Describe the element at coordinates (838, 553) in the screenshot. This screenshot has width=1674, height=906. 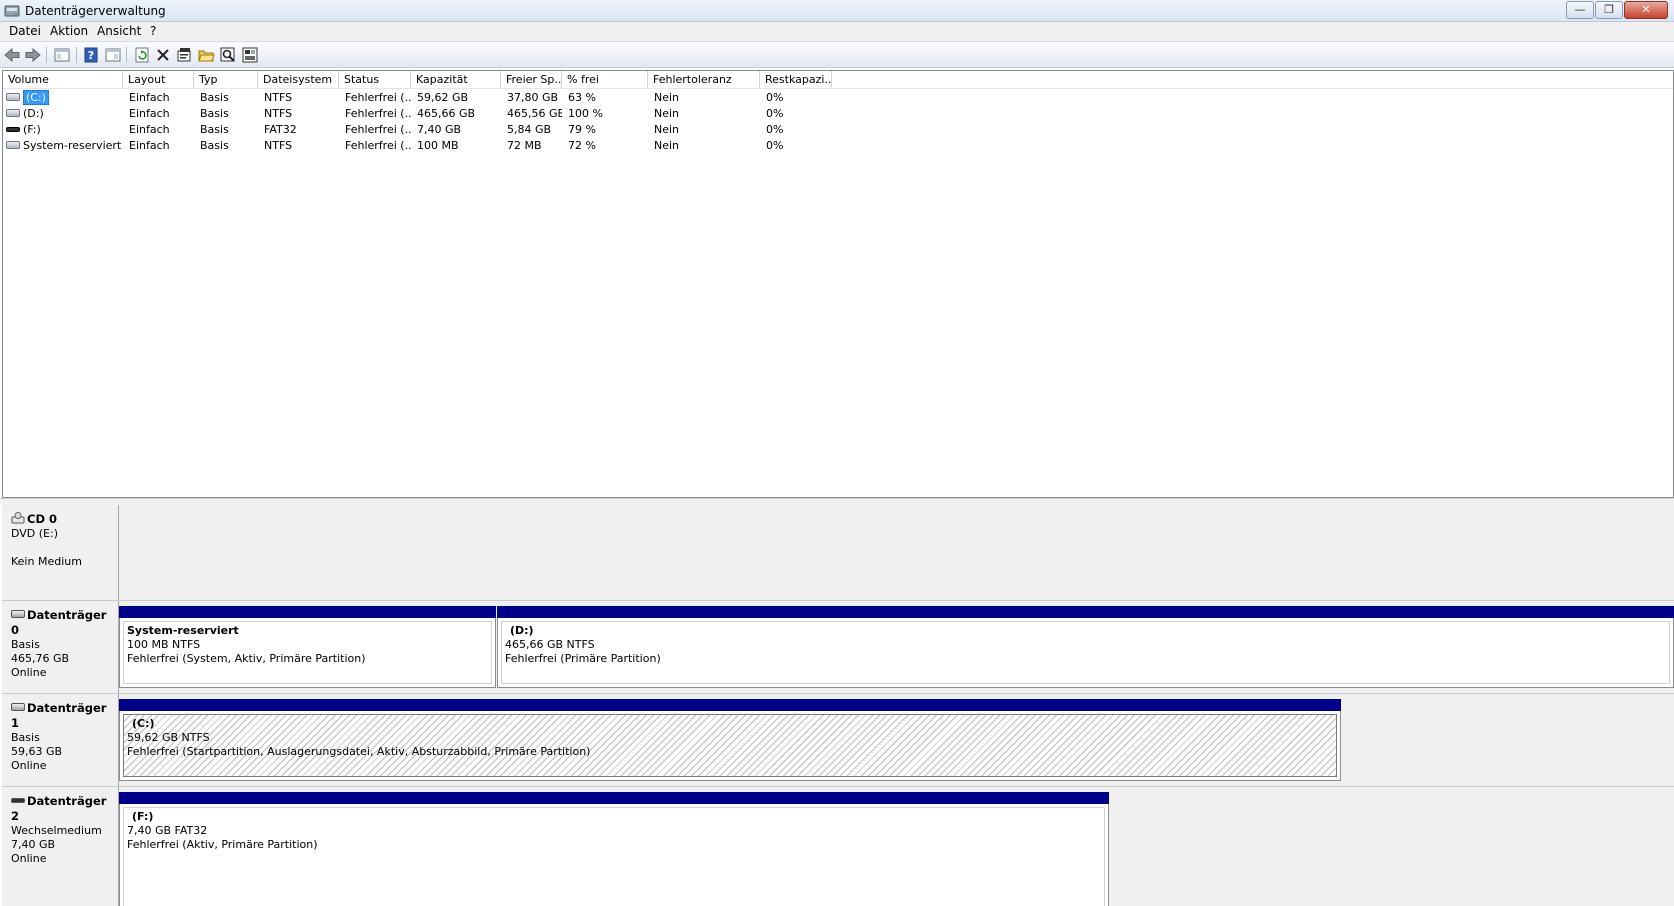
I see `disk-row-cd0: CD 0 DVD (E:) Kein Medium` at that location.